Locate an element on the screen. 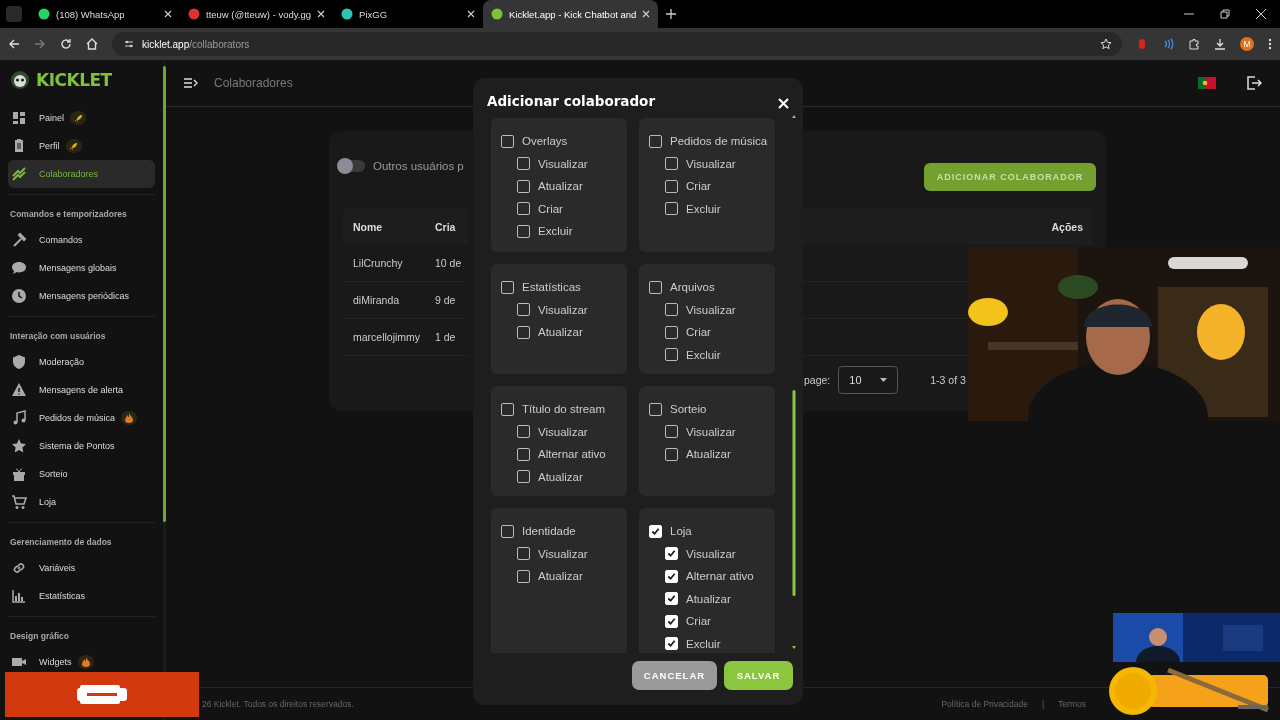  shield-icon is located at coordinates (19, 362).